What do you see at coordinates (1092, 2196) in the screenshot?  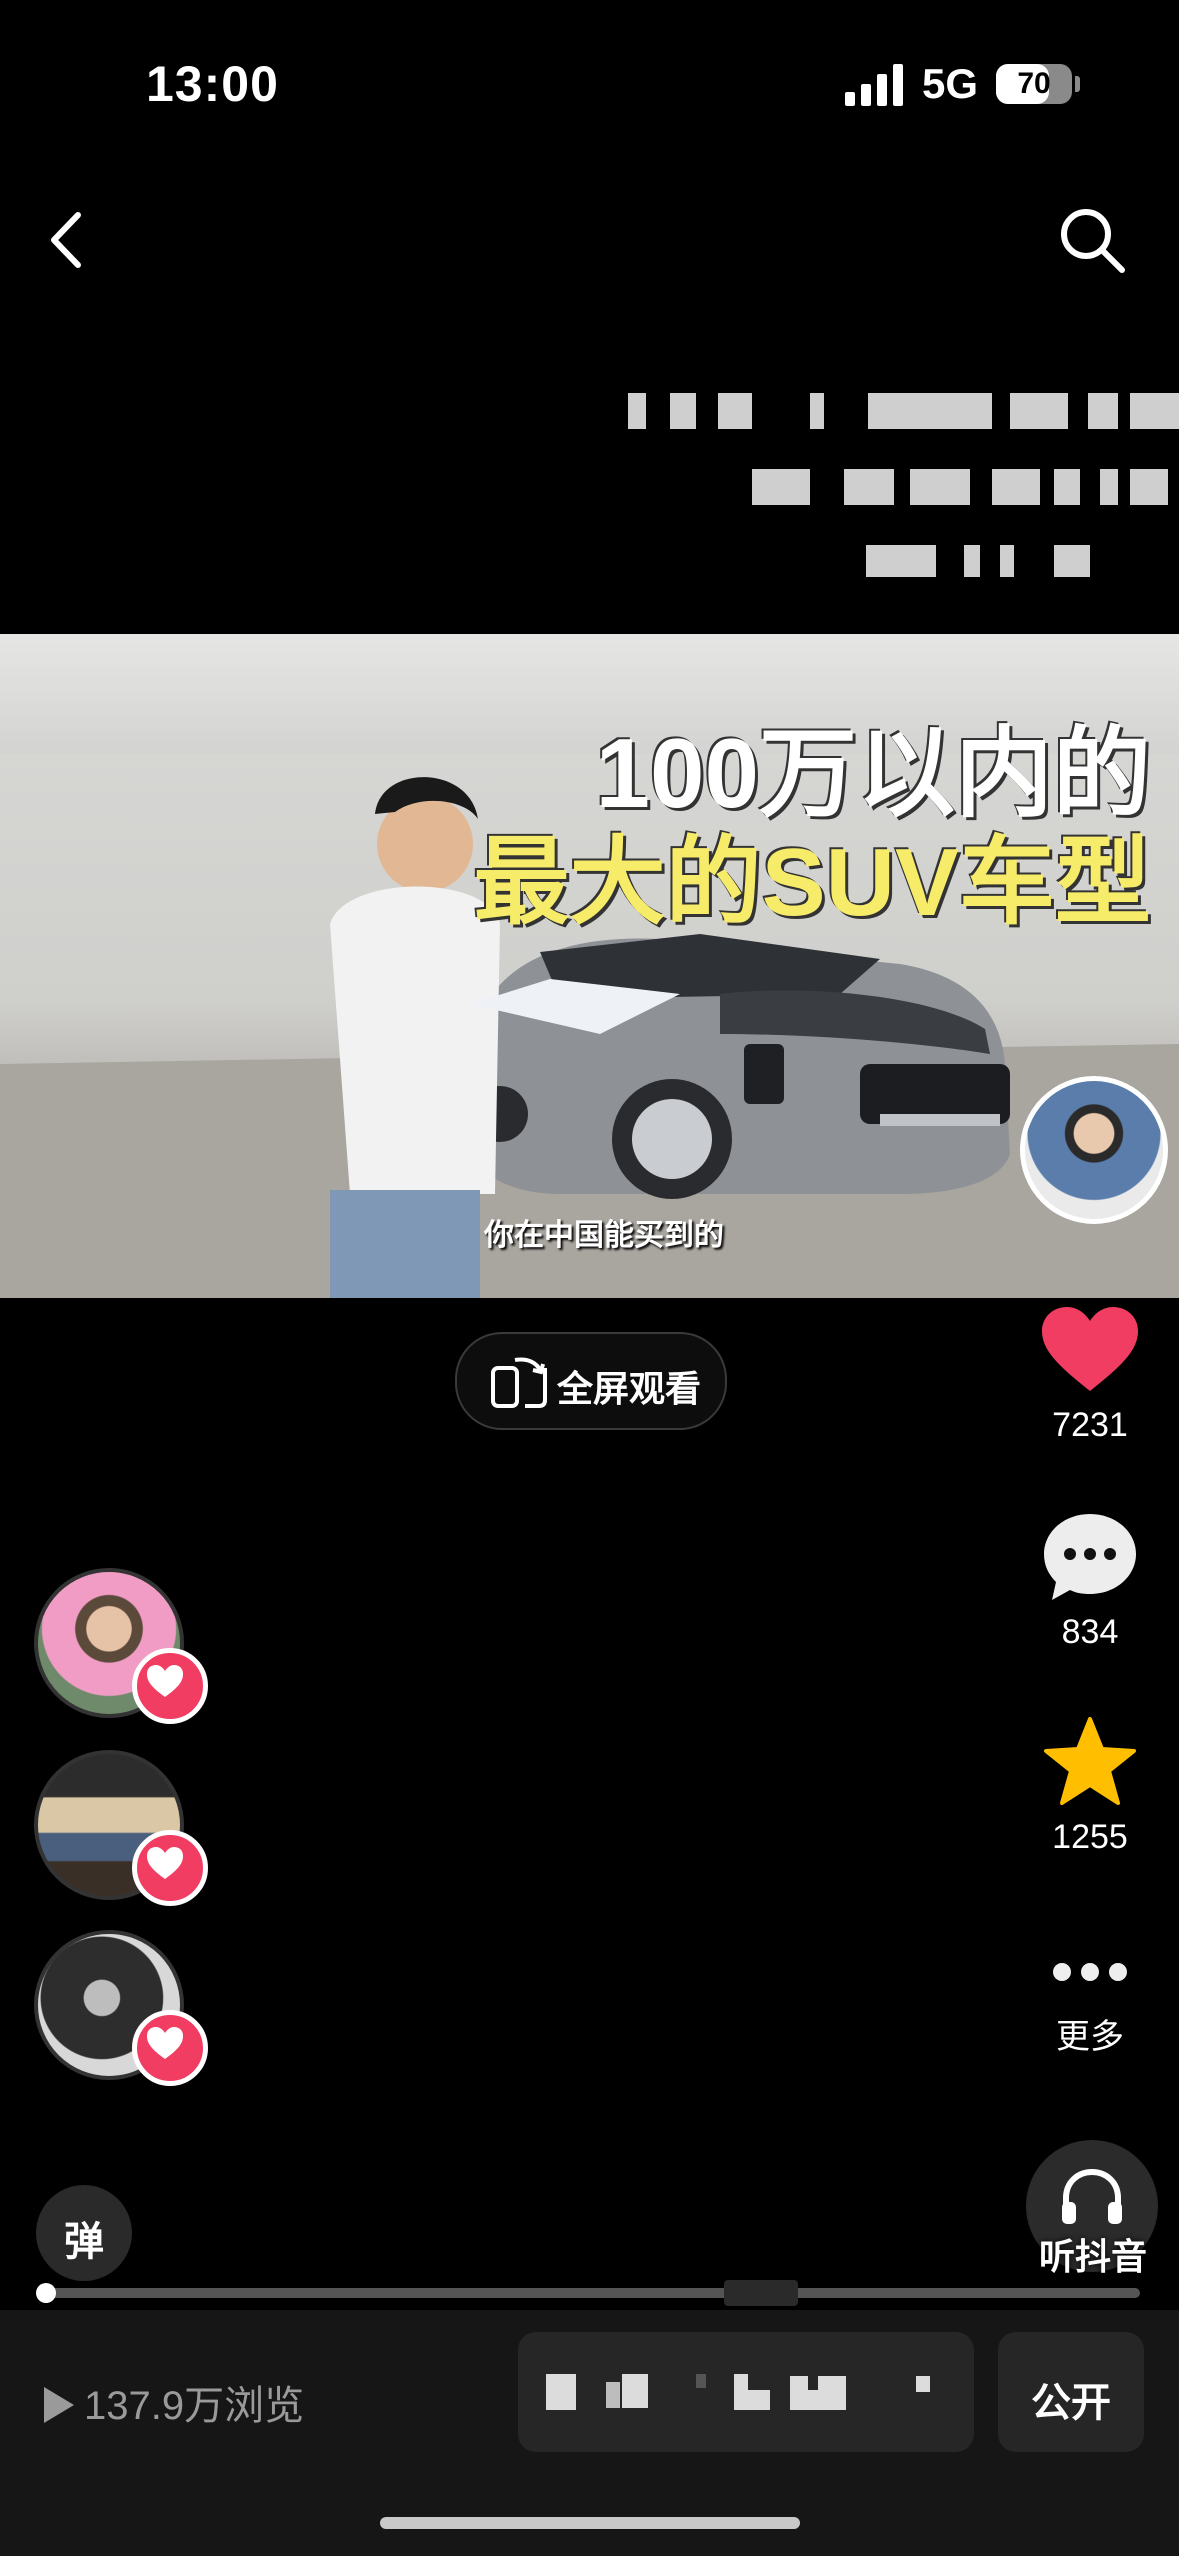 I see `headphones-icon` at bounding box center [1092, 2196].